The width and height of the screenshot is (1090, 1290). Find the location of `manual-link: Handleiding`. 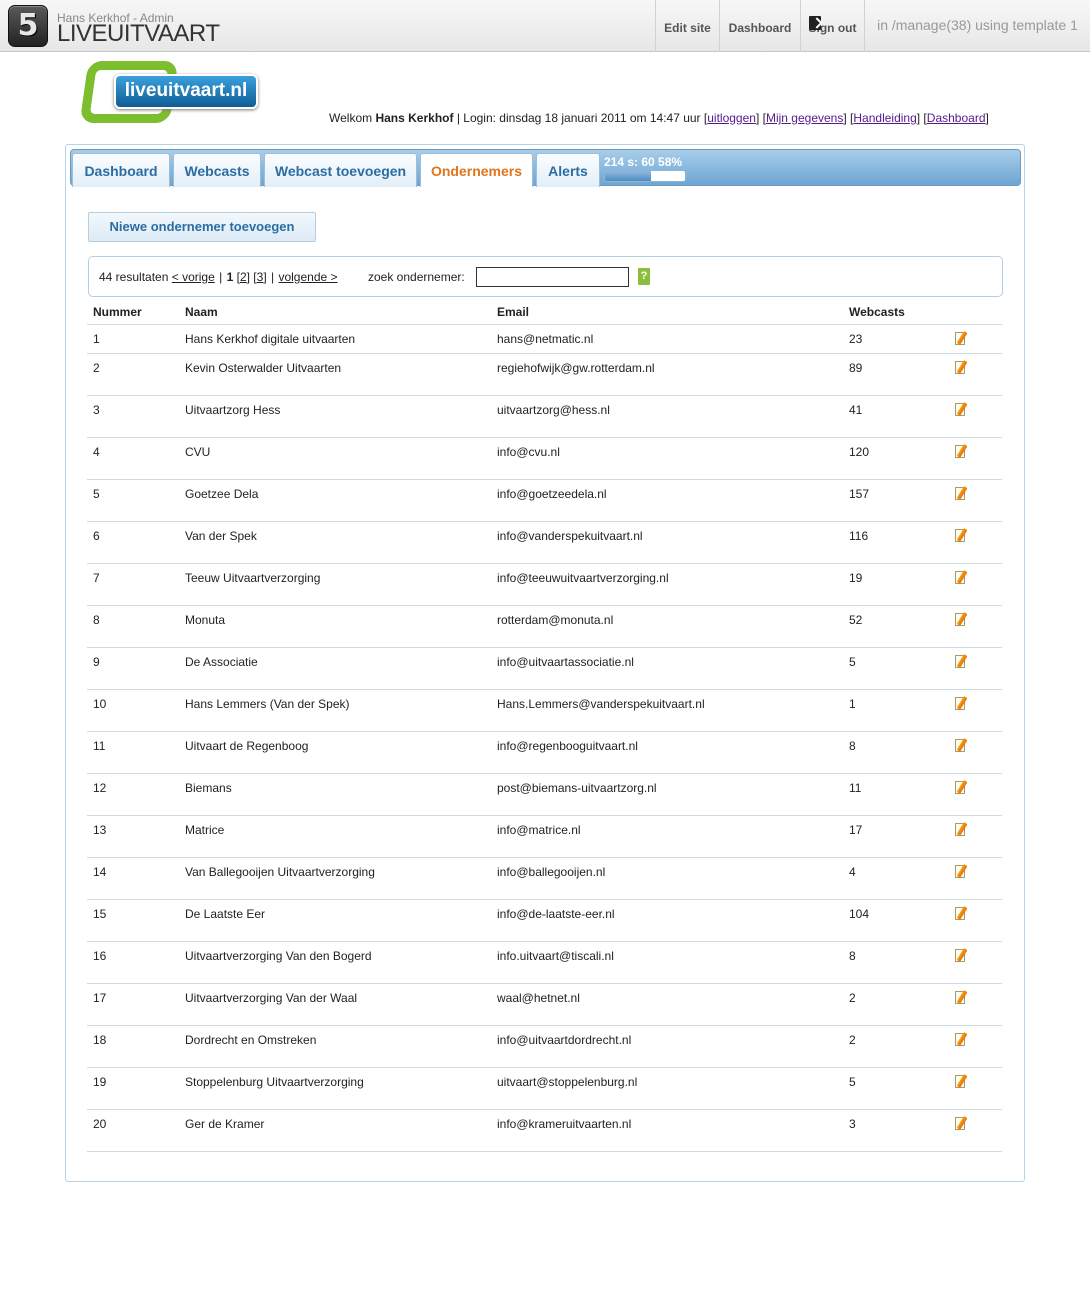

manual-link: Handleiding is located at coordinates (884, 118).